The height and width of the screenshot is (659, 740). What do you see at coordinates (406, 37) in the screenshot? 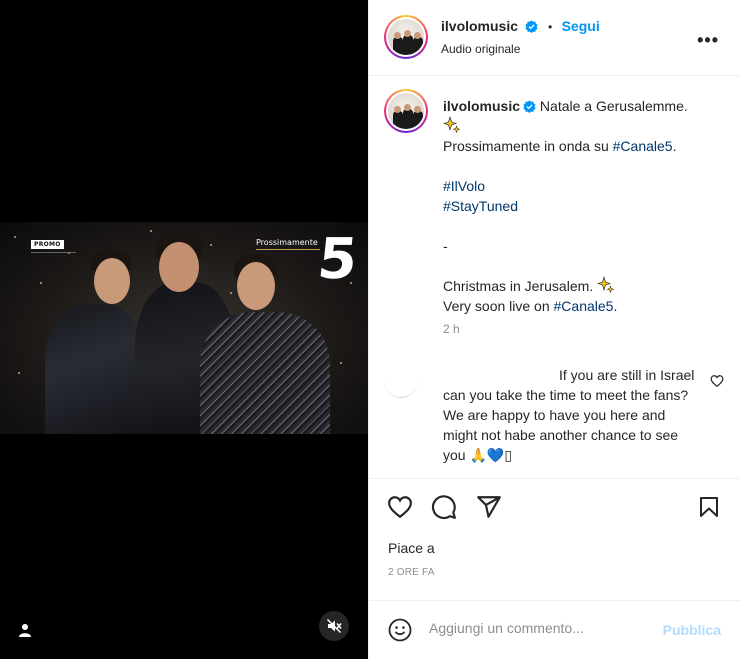
I see `profile-avatar` at bounding box center [406, 37].